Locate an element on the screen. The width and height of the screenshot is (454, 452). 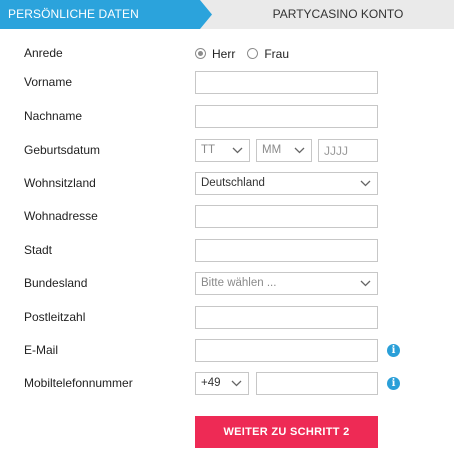
mobile-input is located at coordinates (317, 383).